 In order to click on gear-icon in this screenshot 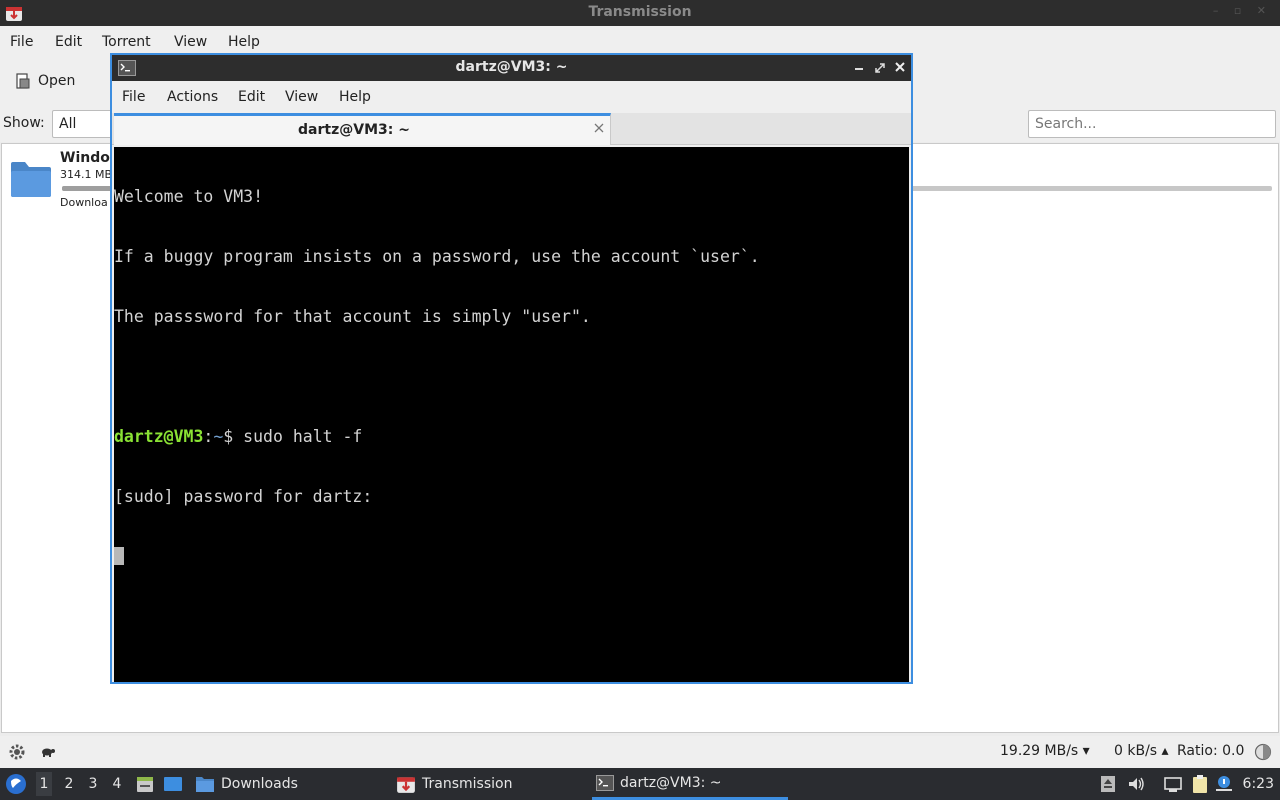, I will do `click(17, 752)`.